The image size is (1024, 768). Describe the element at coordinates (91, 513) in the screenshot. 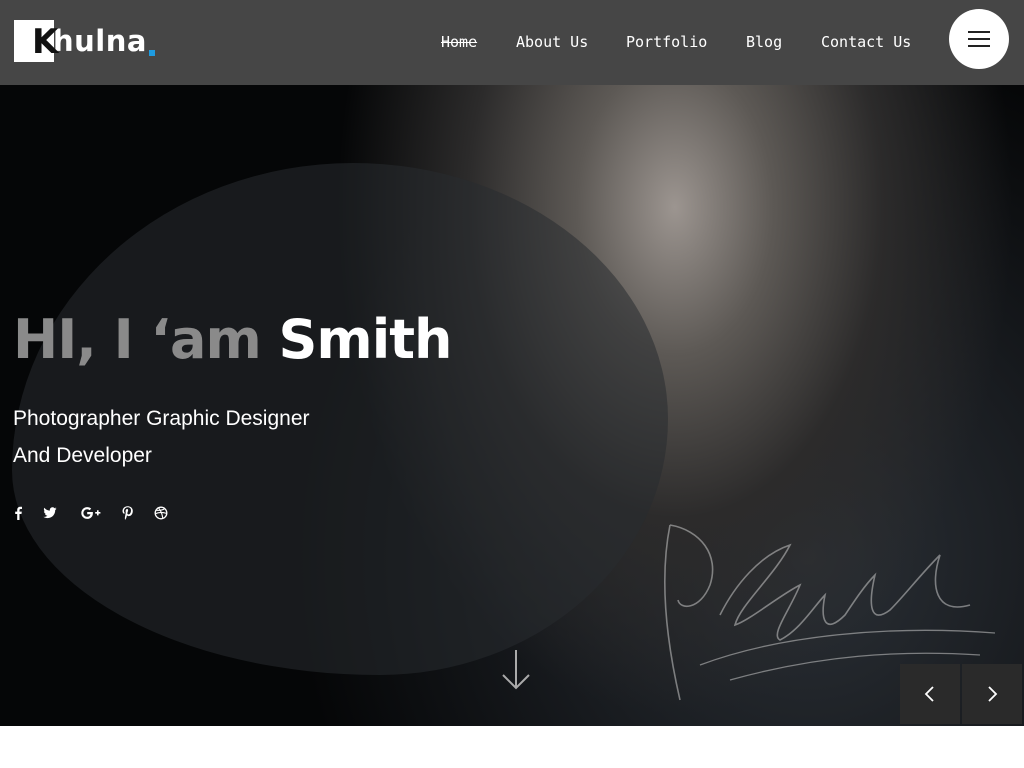

I see `google-plus-icon` at that location.